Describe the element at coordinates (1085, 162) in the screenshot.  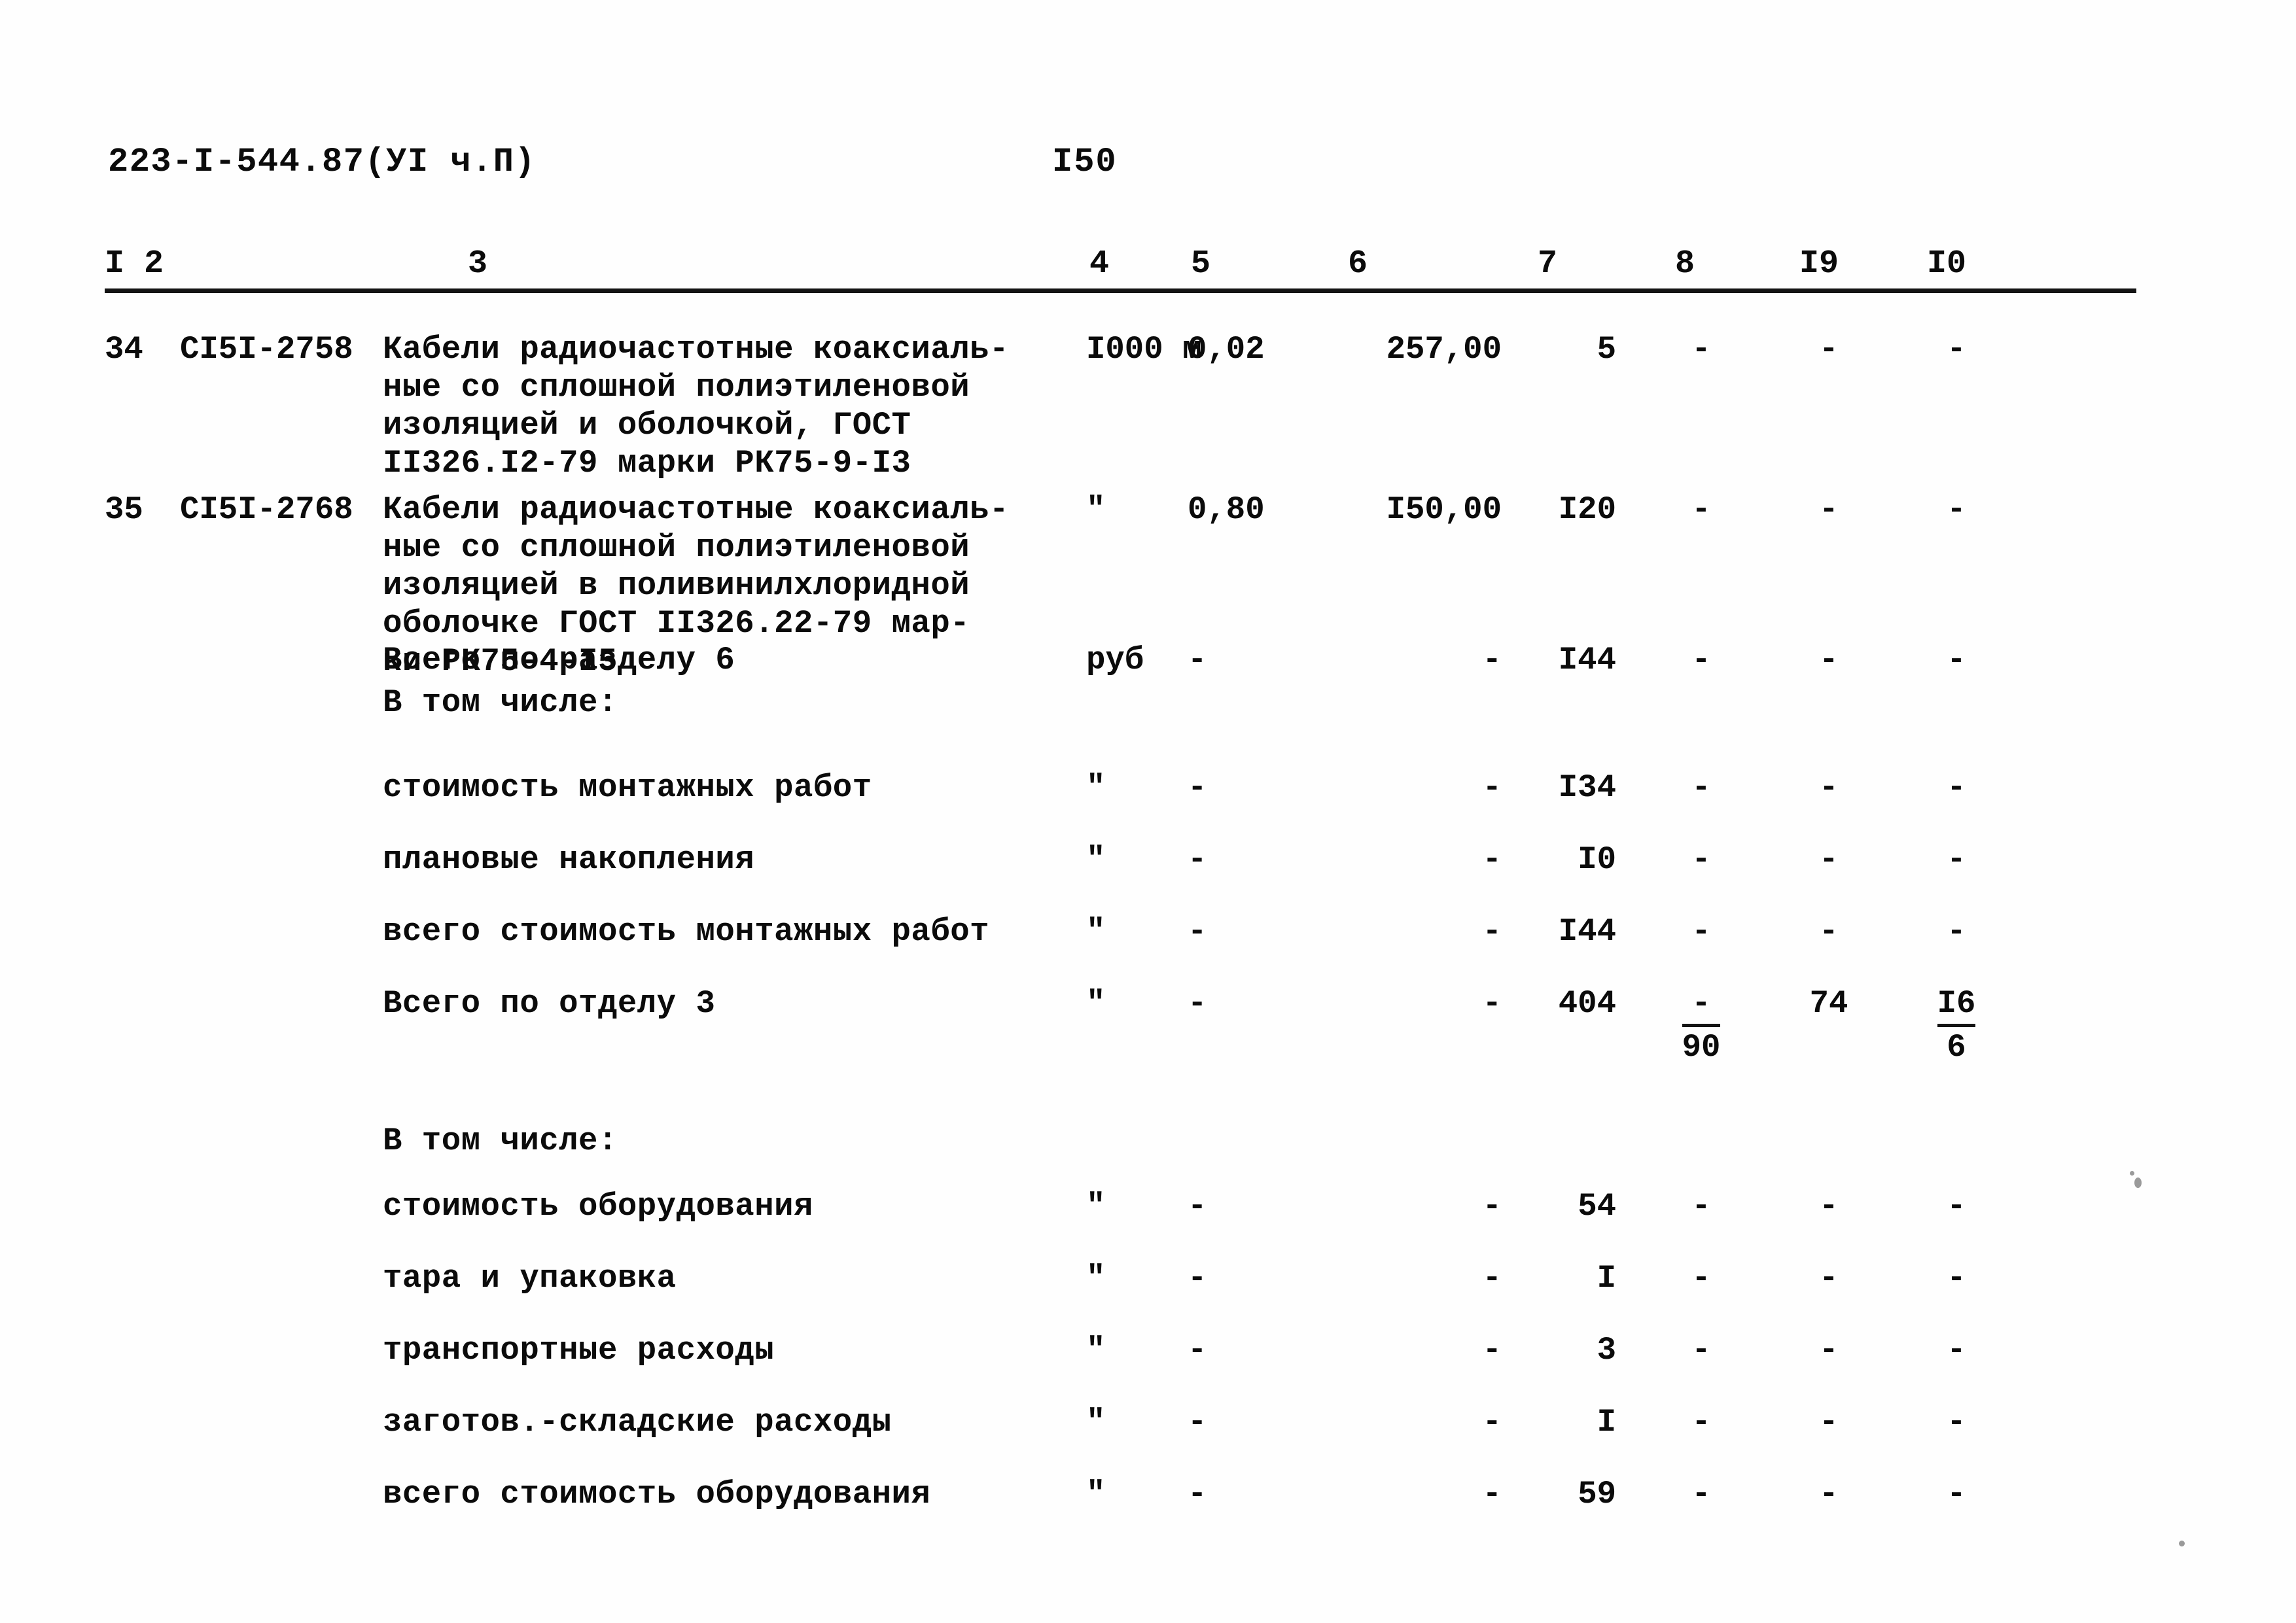
I see `page-number: I50` at that location.